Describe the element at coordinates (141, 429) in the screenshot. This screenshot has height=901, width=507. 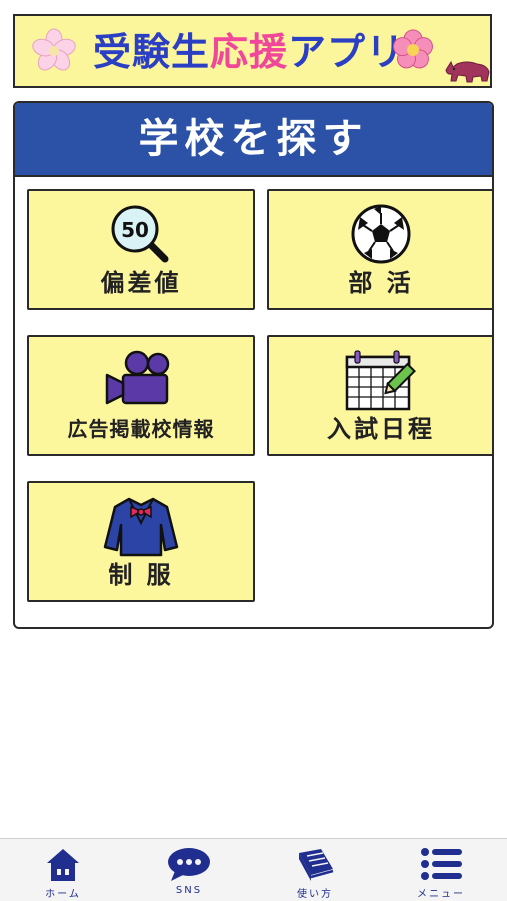
I see `tile-label: 広告掲載校情報` at that location.